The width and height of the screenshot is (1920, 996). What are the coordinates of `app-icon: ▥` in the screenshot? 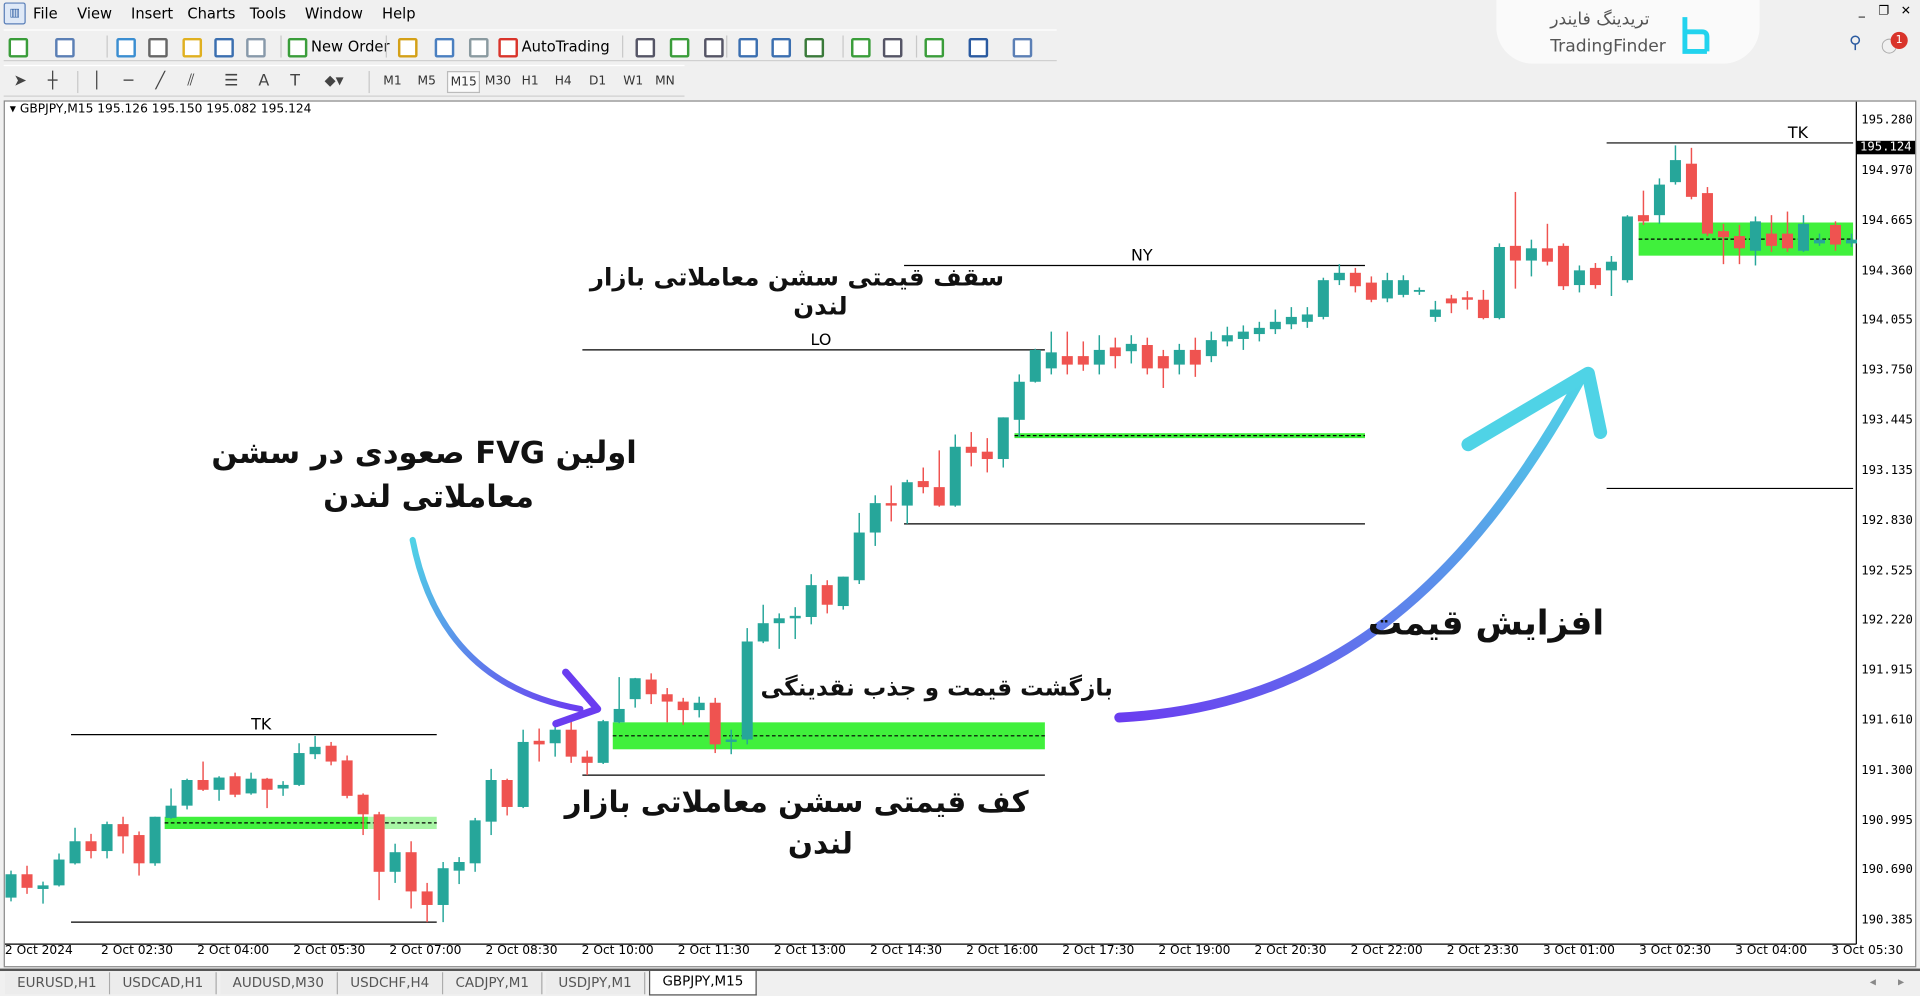 It's located at (14, 13).